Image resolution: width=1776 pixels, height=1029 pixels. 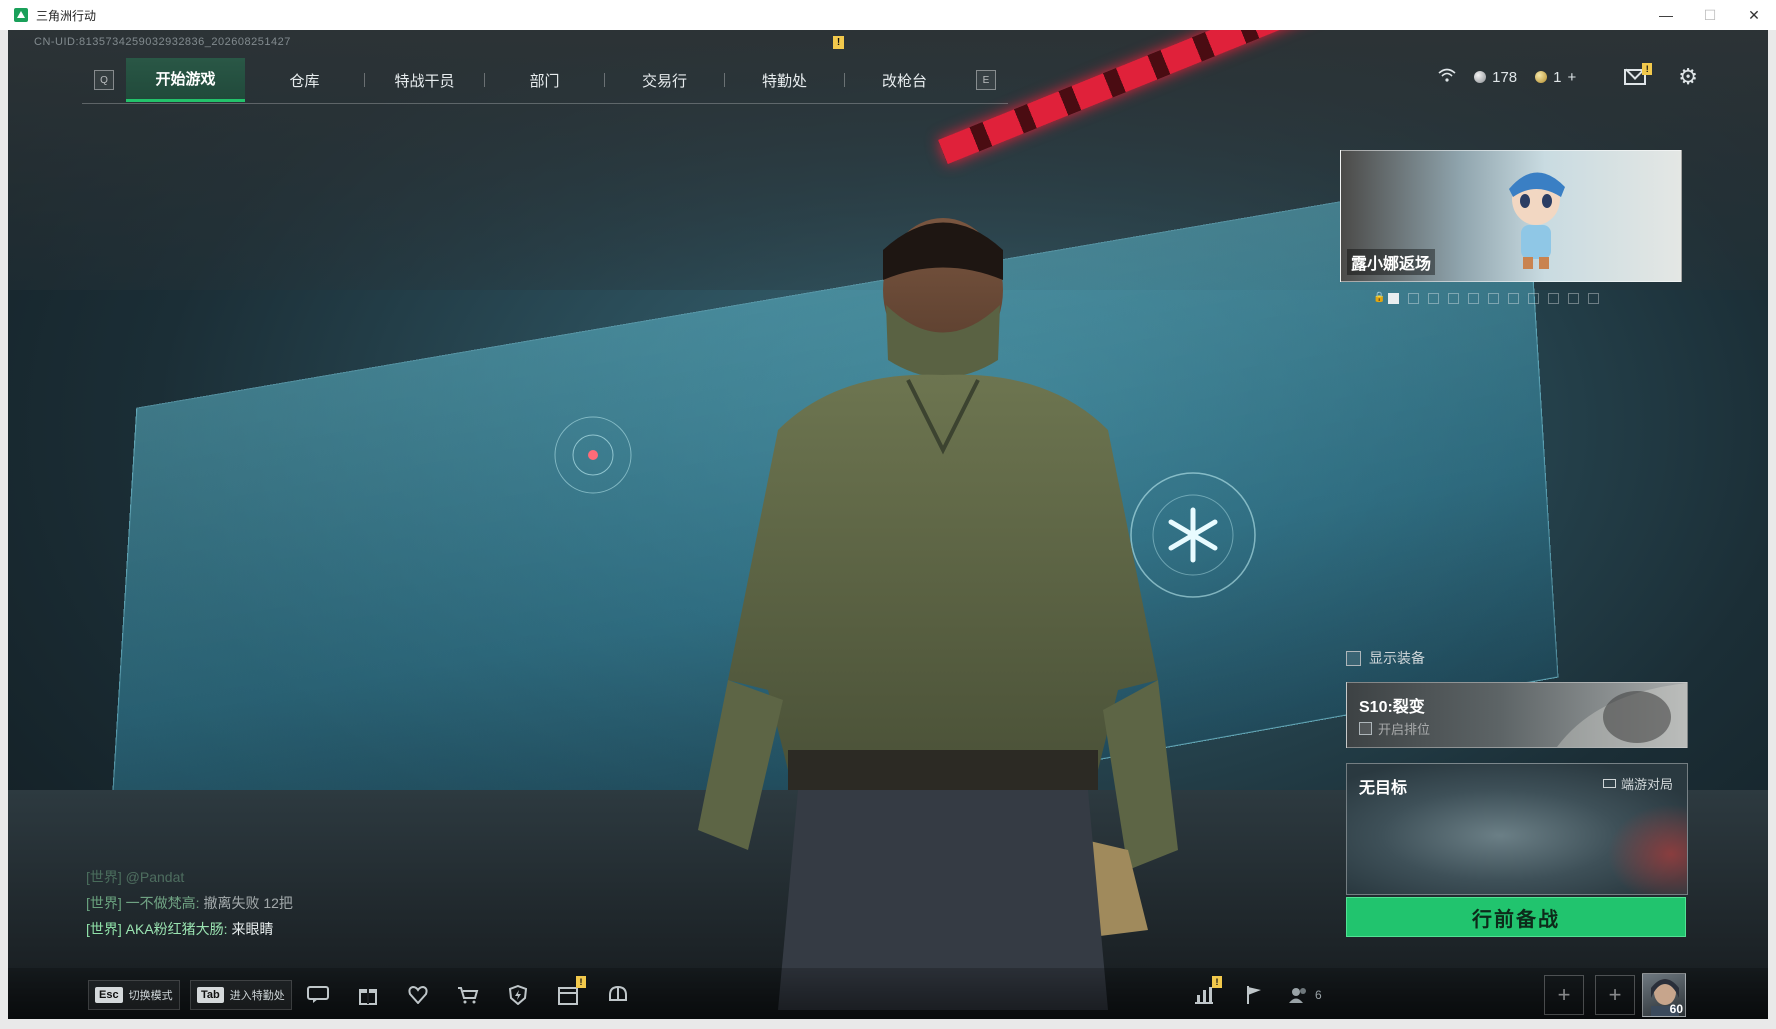 I want to click on season-card: S10:裂变 开启排位, so click(x=1517, y=715).